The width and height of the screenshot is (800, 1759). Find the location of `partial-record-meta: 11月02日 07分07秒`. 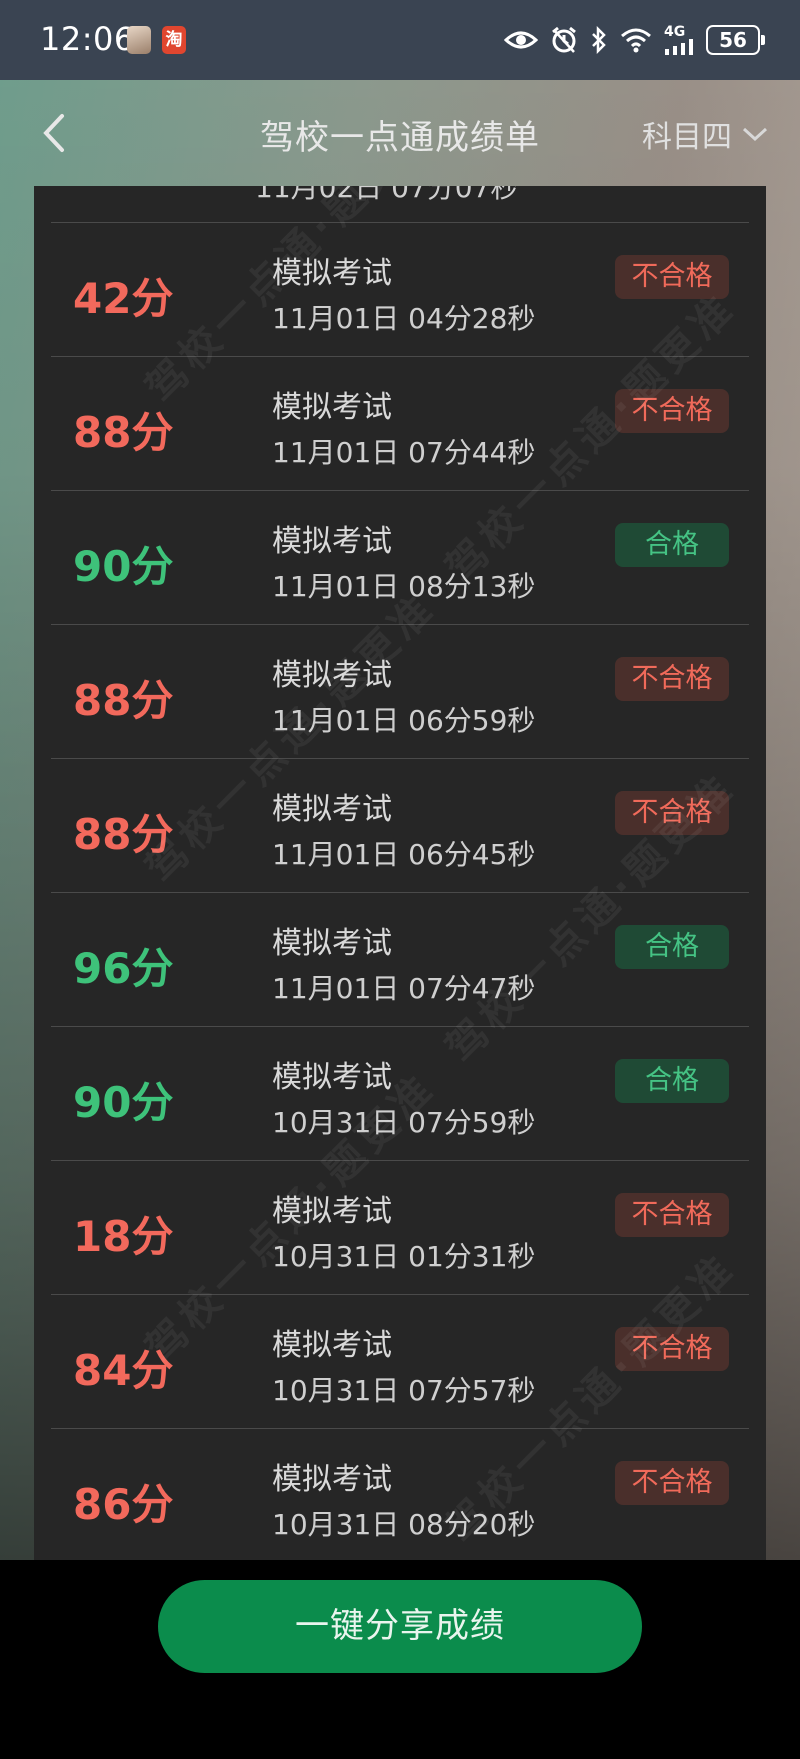

partial-record-meta: 11月02日 07分07秒 is located at coordinates (387, 195).